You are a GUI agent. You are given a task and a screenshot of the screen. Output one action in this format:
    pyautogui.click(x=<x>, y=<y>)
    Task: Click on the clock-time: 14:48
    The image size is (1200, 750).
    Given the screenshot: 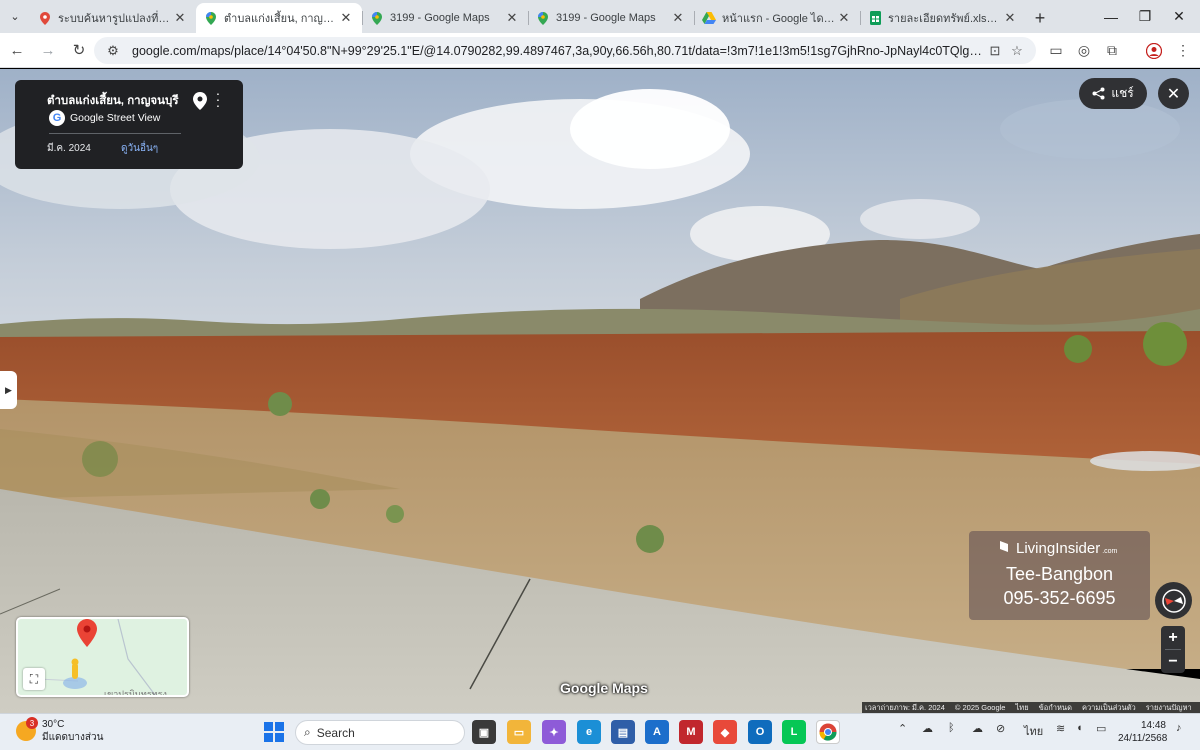 What is the action you would take?
    pyautogui.click(x=1153, y=725)
    